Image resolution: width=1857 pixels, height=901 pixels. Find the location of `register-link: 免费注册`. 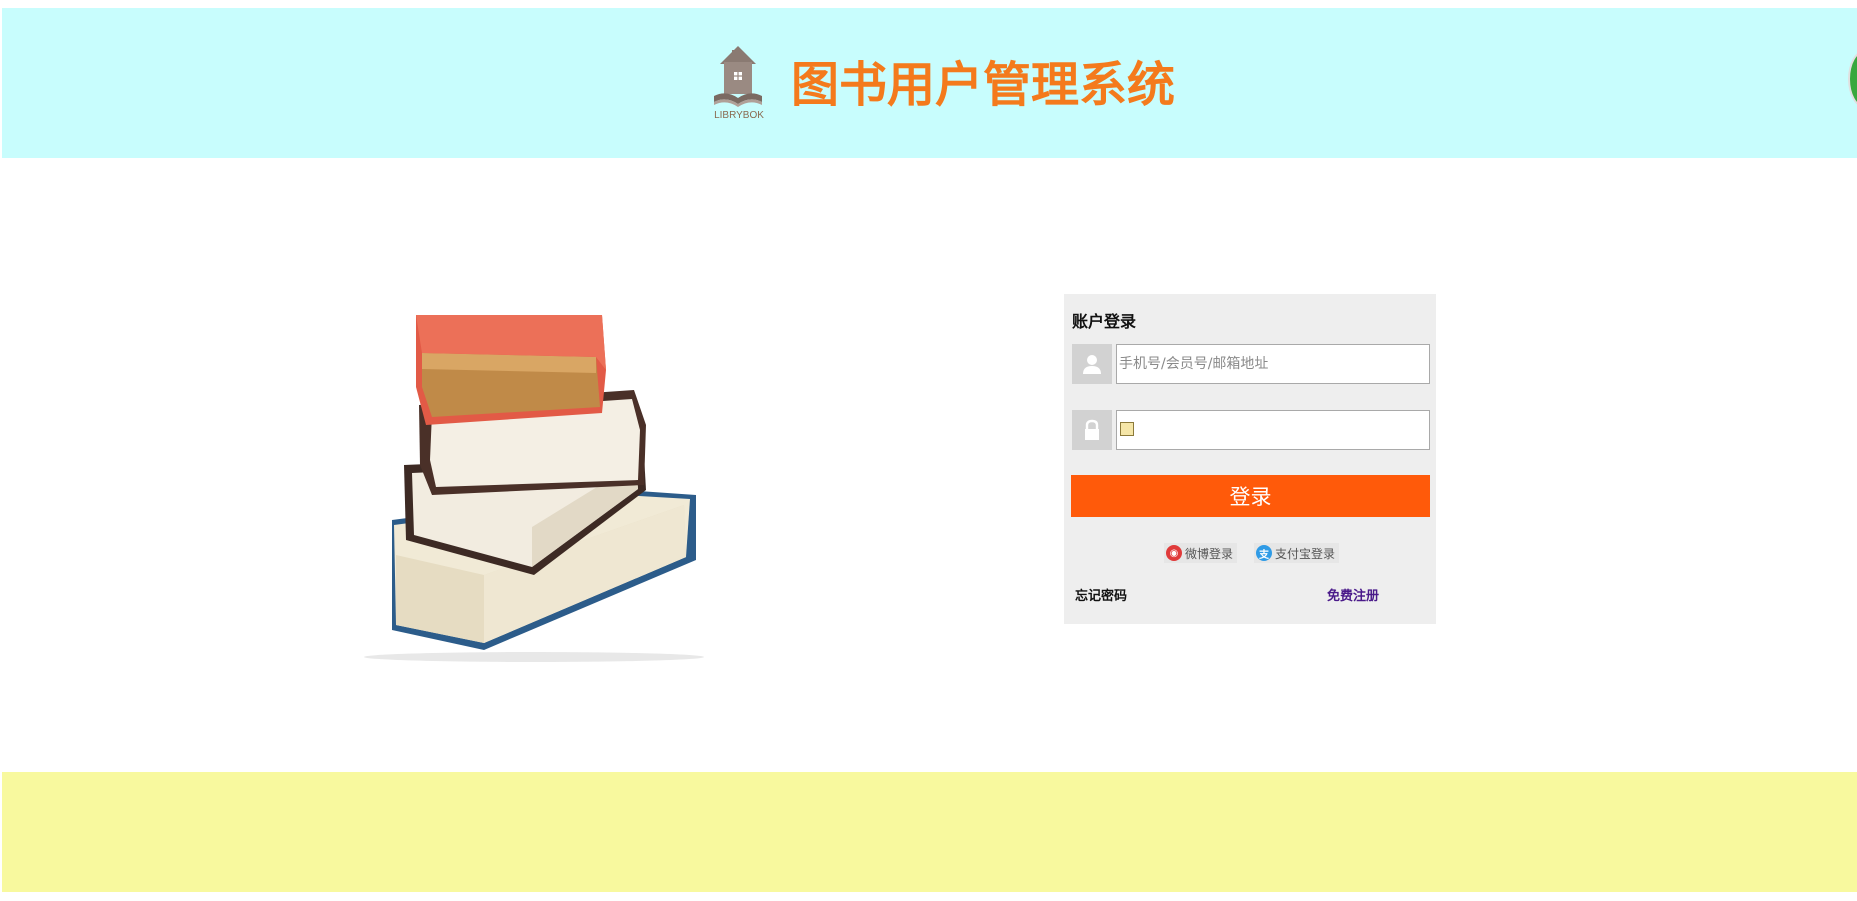

register-link: 免费注册 is located at coordinates (1353, 594).